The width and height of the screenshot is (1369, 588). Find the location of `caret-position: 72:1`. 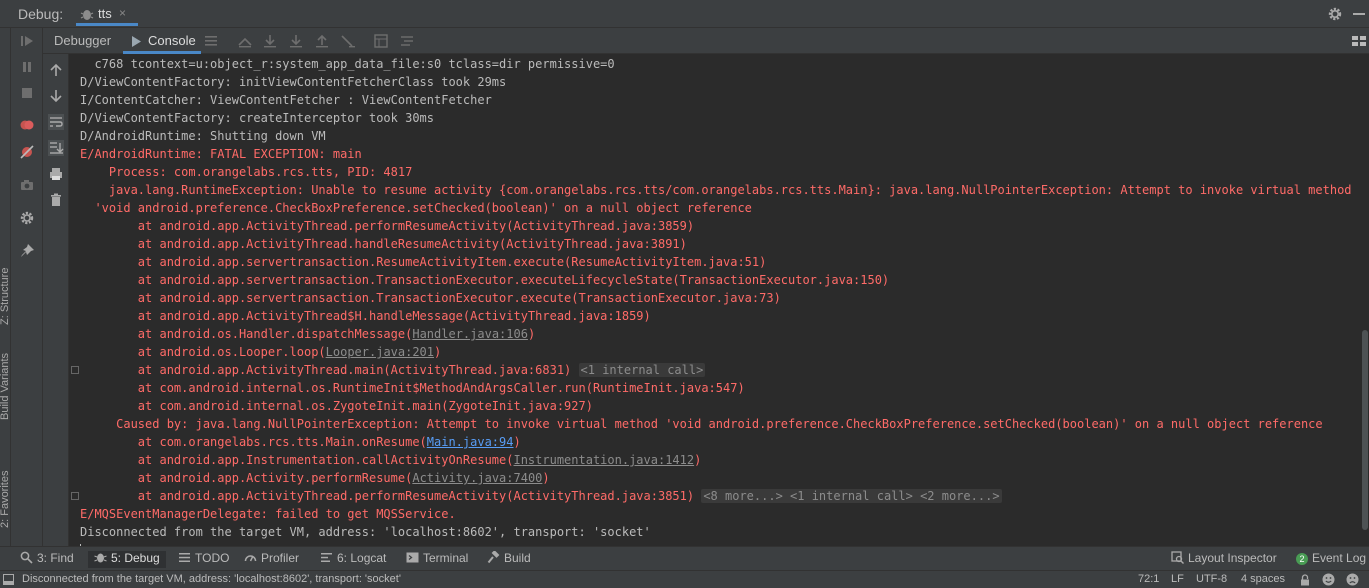

caret-position: 72:1 is located at coordinates (1148, 579).